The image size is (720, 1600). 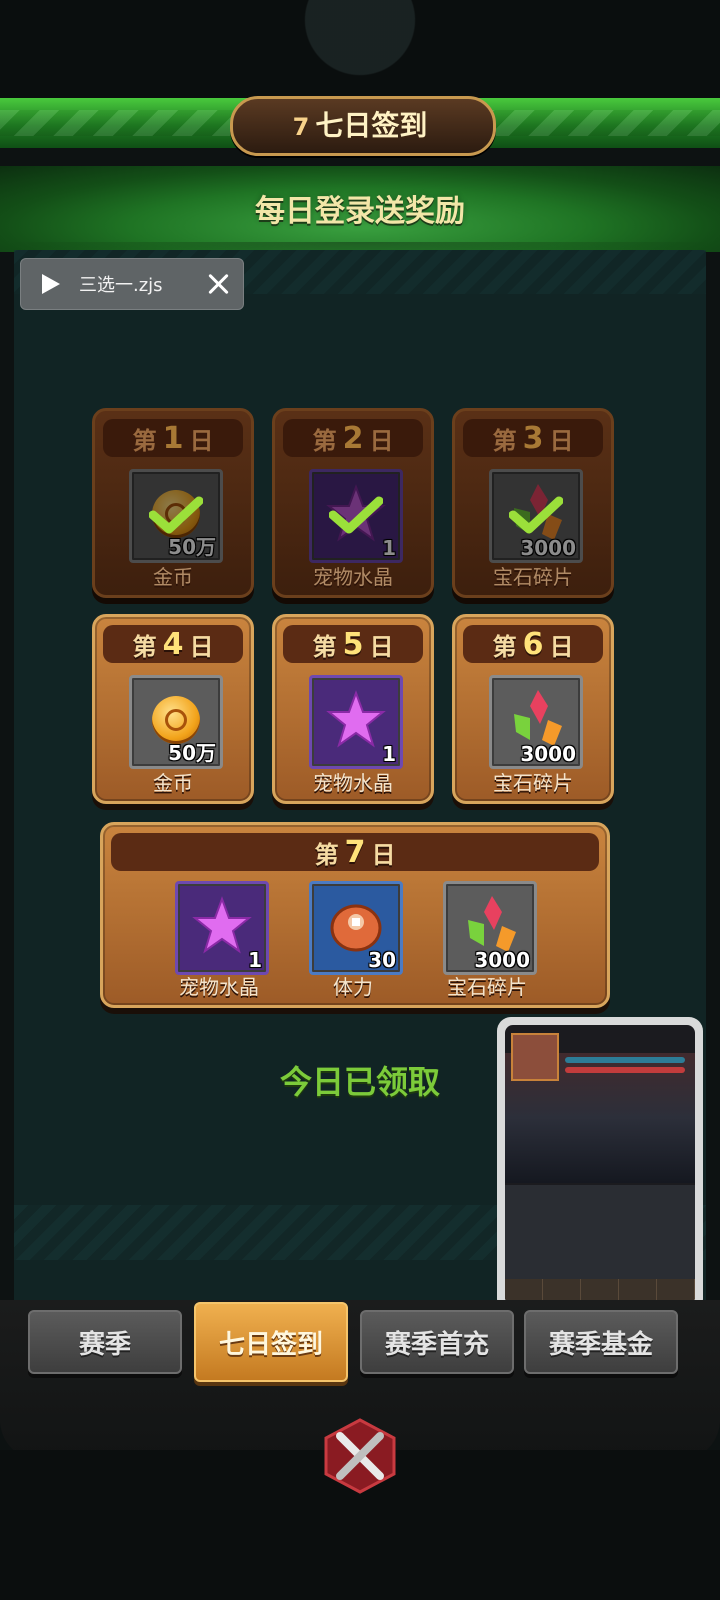 I want to click on page-title-text: 七日签到, so click(x=371, y=125).